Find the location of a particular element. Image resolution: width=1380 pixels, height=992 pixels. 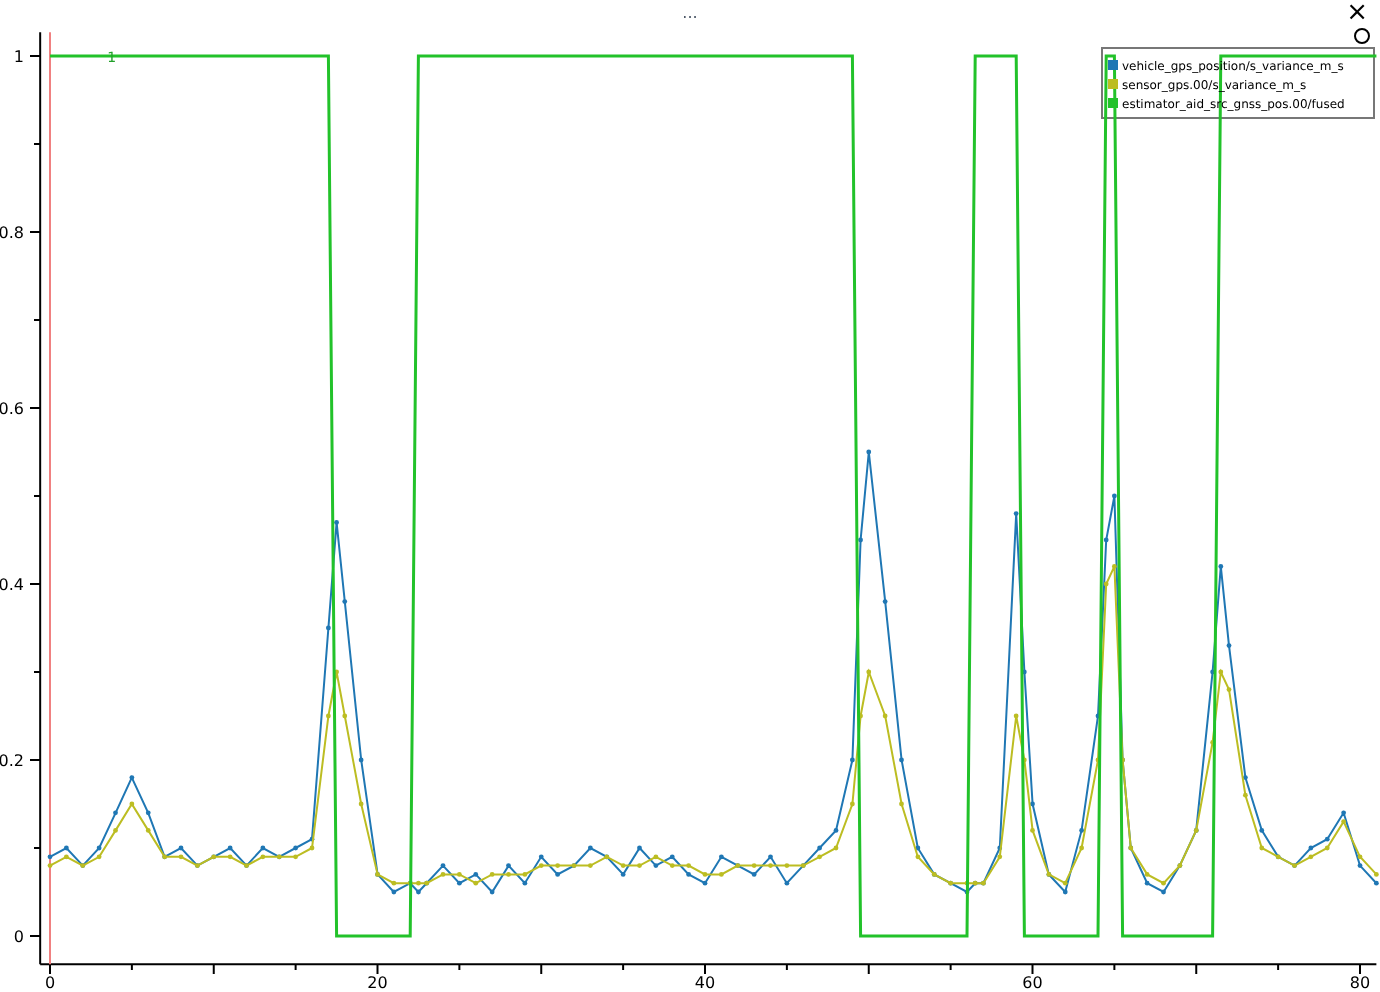

y-tick-label: 0.6 is located at coordinates (12, 409).